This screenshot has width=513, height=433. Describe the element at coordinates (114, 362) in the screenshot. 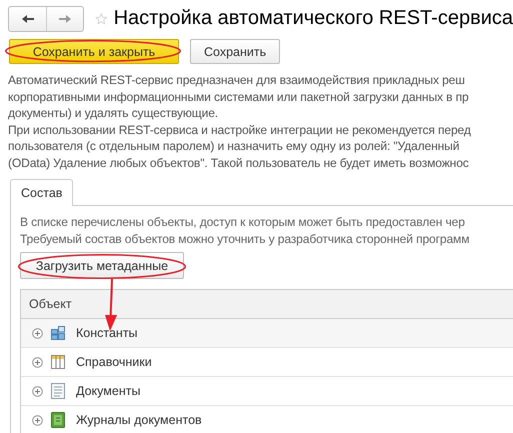

I see `tree-item: Справочники` at that location.